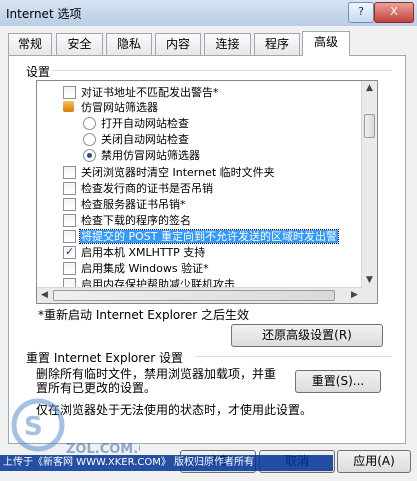 This screenshot has width=417, height=481. Describe the element at coordinates (374, 461) in the screenshot. I see `apply-button: 应用(A)` at that location.